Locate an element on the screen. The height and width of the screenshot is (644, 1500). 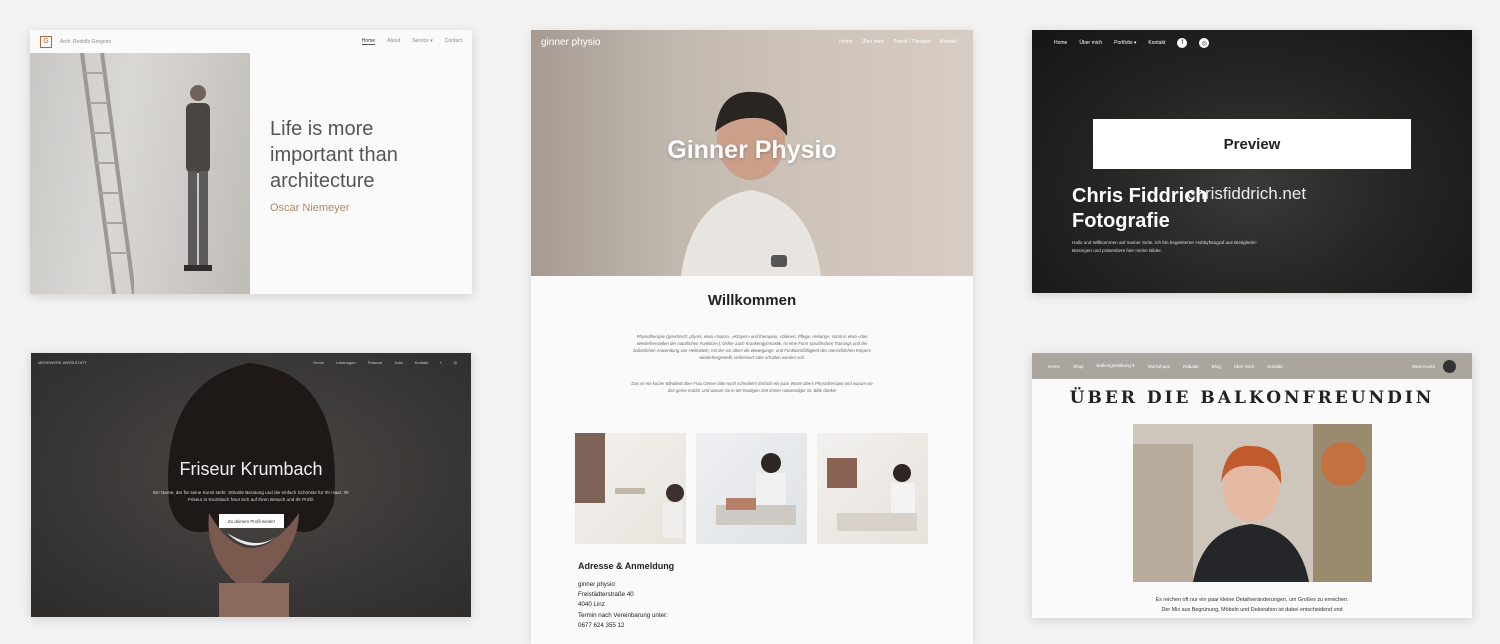
architecture-logo-icon: G is located at coordinates (46, 41).